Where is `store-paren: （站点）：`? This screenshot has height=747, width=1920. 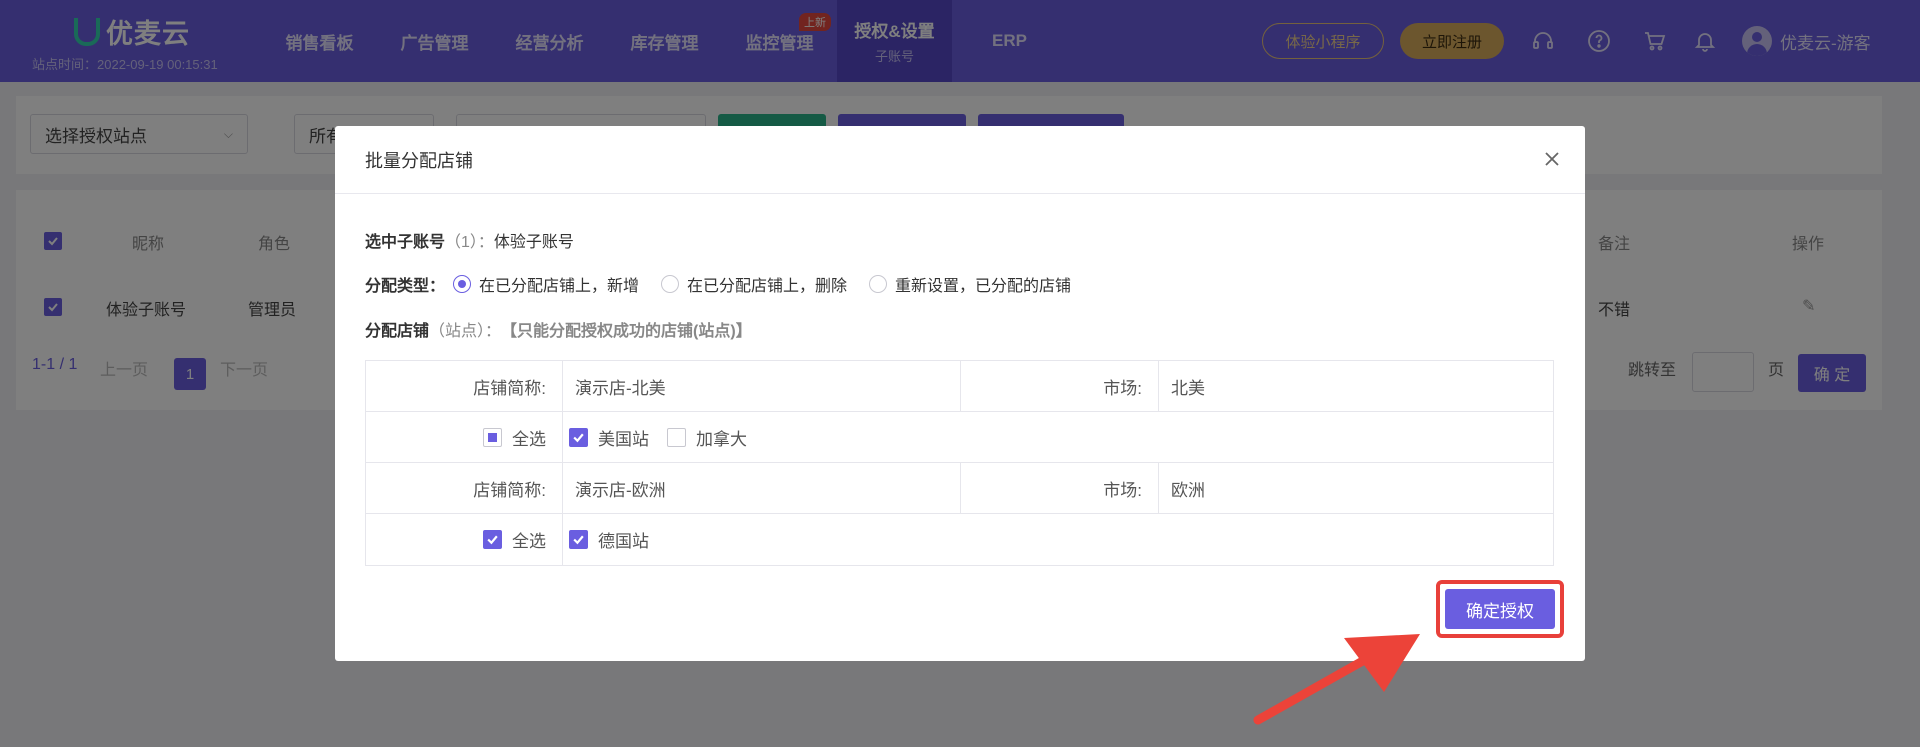
store-paren: （站点）： is located at coordinates (465, 331).